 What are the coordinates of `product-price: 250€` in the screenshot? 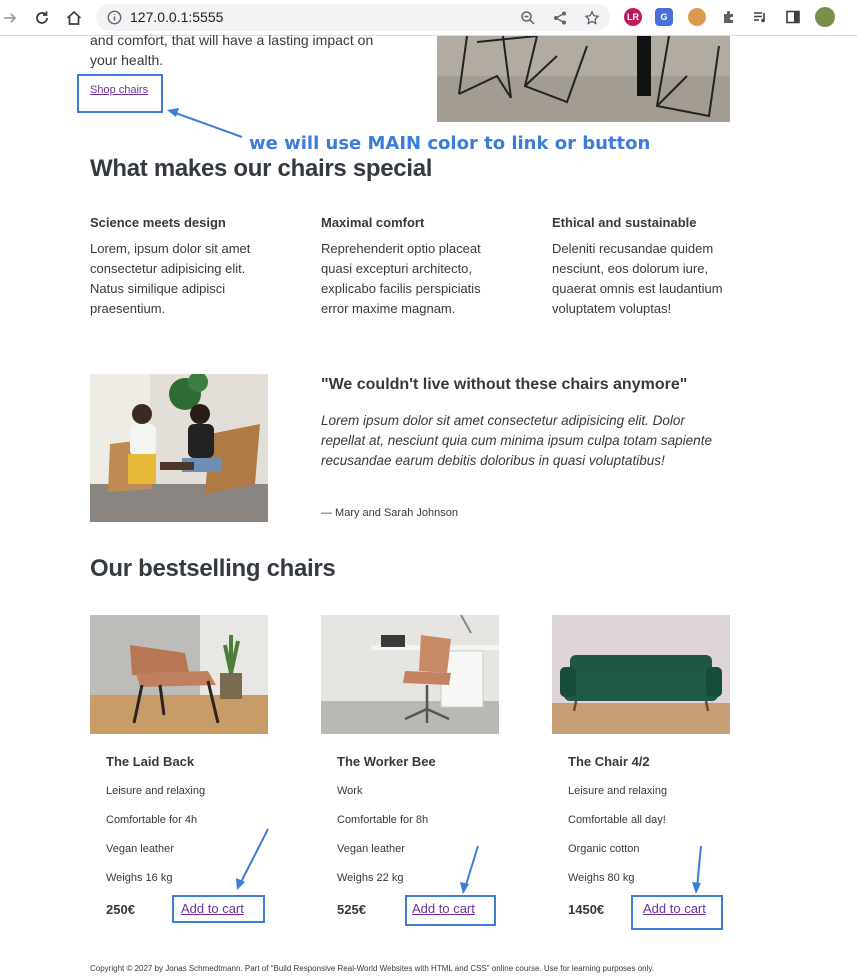 It's located at (120, 909).